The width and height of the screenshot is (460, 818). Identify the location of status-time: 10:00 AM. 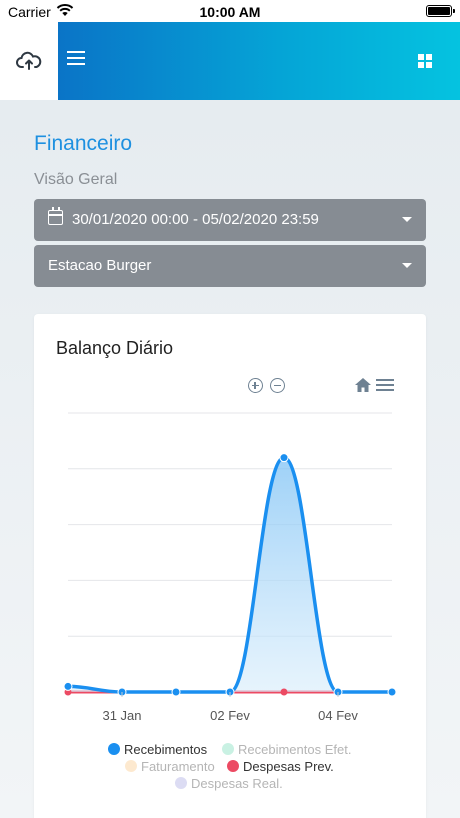
(230, 12).